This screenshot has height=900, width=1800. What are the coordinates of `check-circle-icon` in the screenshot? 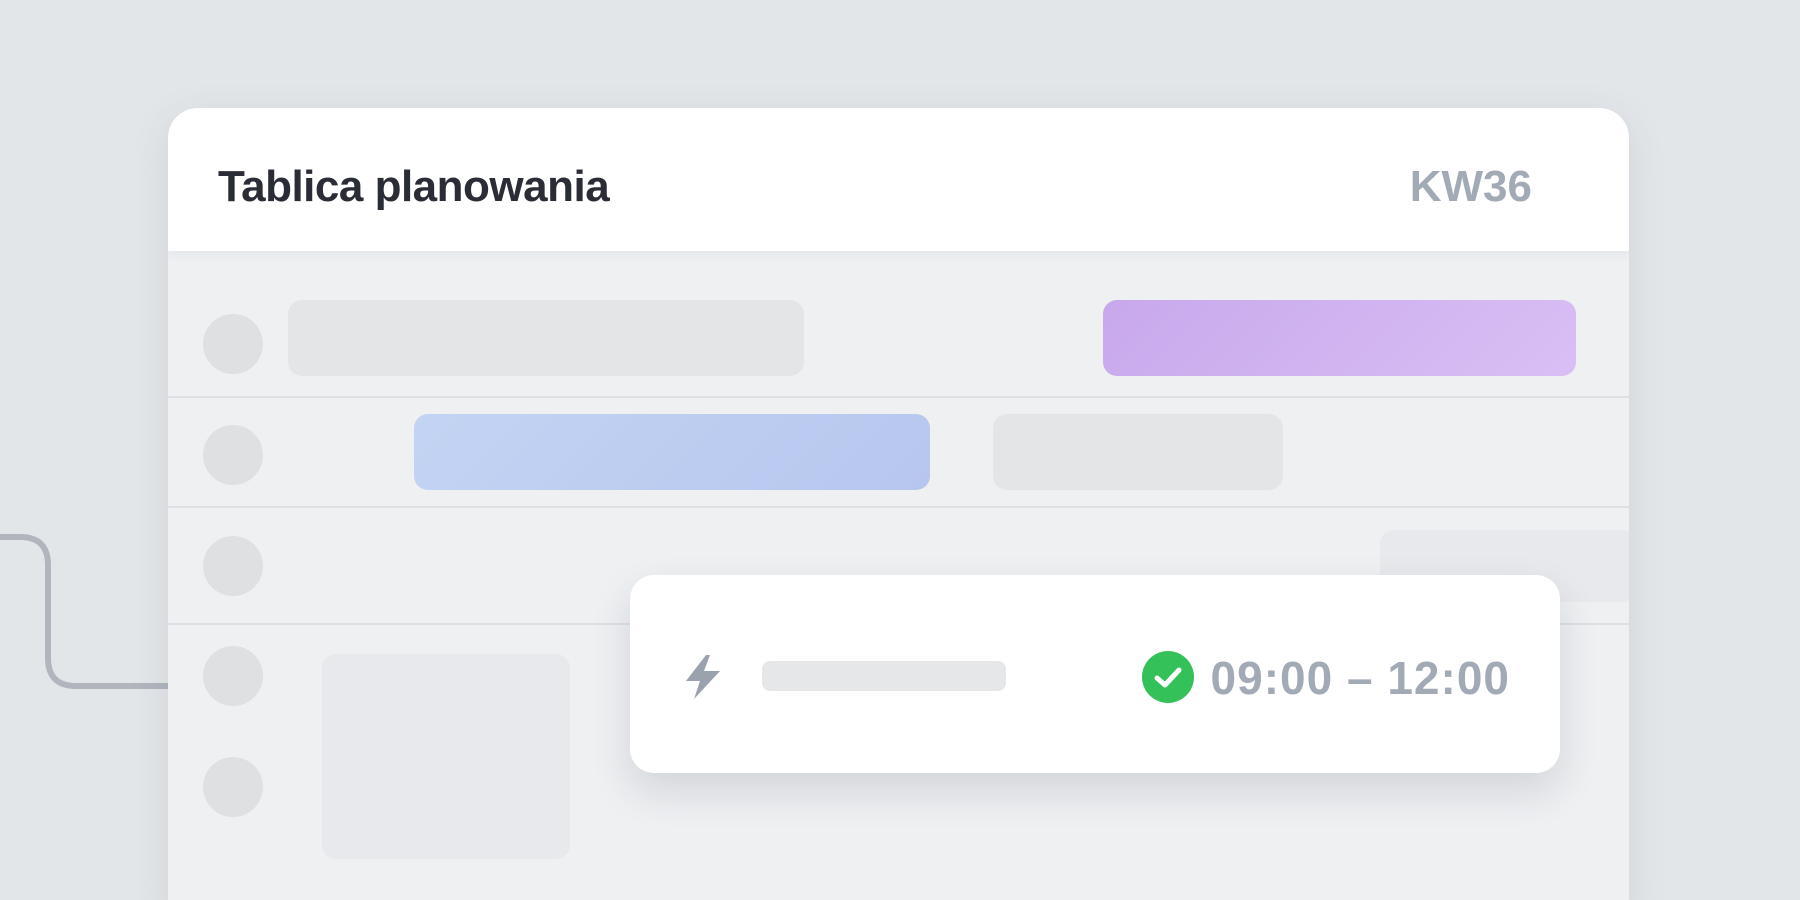 It's located at (1168, 677).